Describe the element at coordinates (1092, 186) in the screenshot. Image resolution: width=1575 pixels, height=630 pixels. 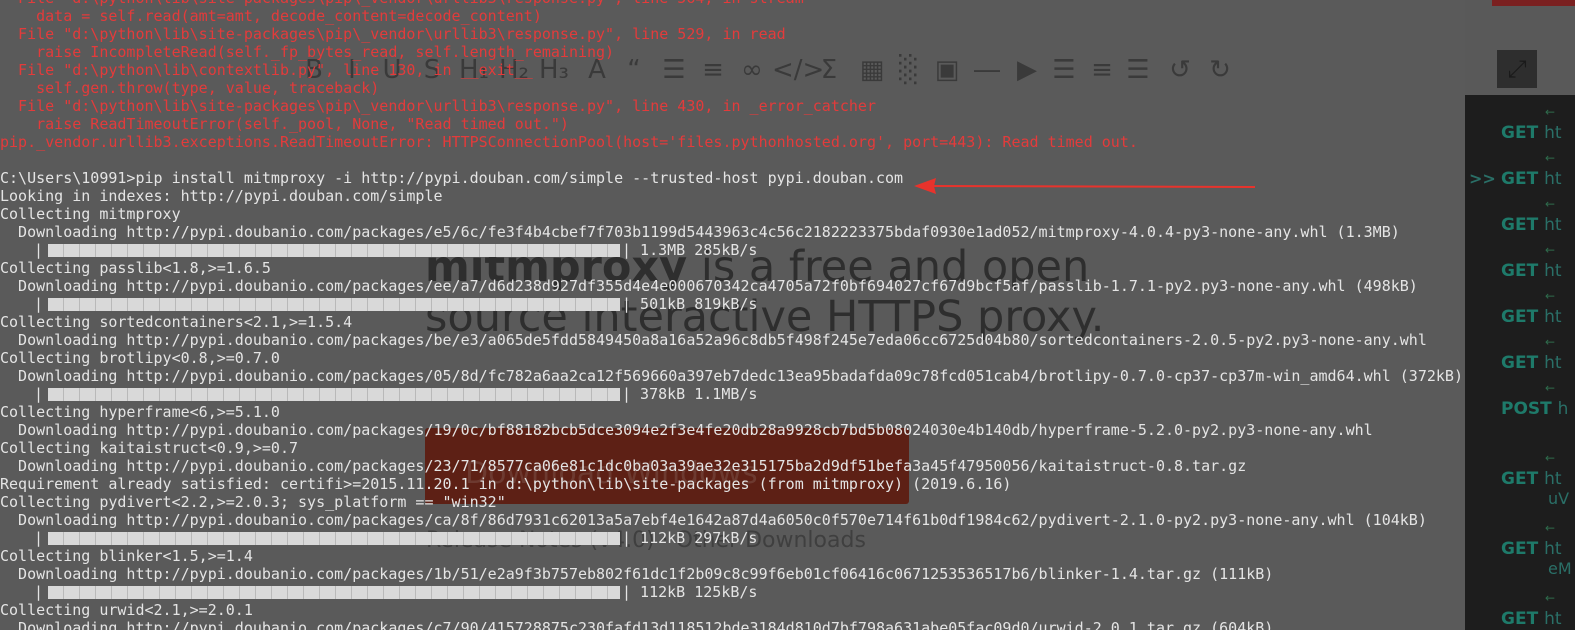
I see `annotation-arrow-shaft` at that location.